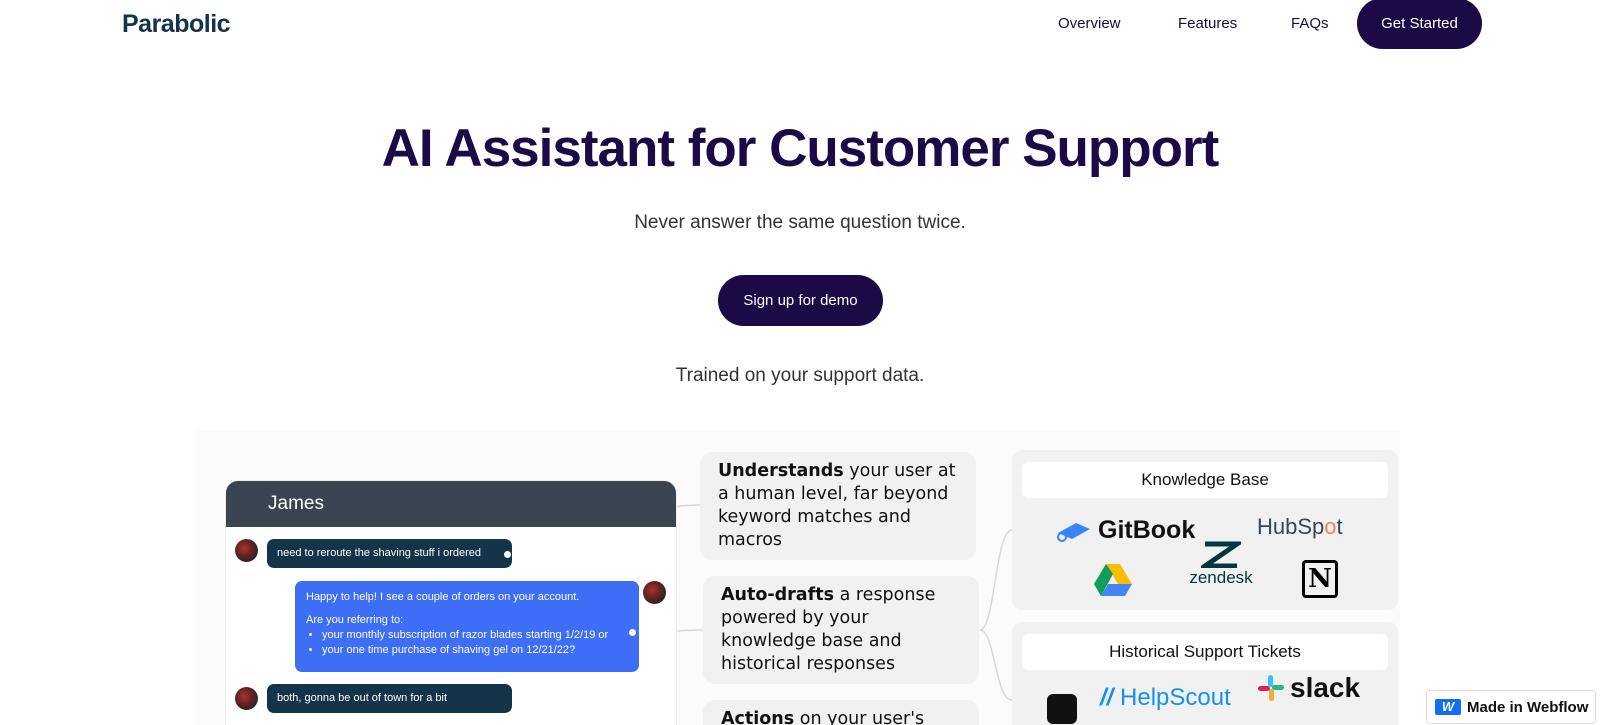 The height and width of the screenshot is (725, 1600). I want to click on knowledge-base-title: Knowledge Base, so click(1205, 480).